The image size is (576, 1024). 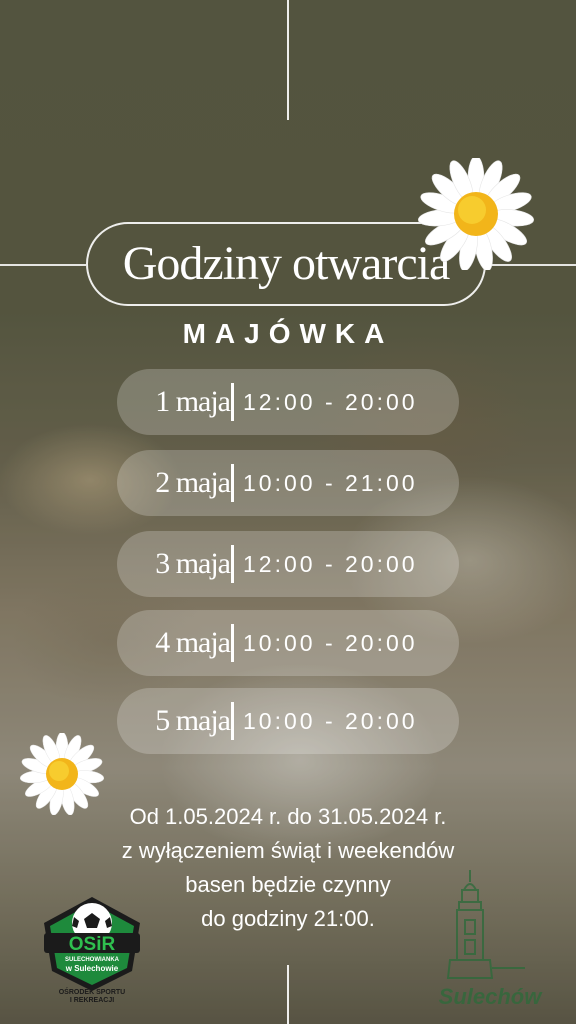 I want to click on schedule-row: 2 maja 10:00 - 21:00, so click(x=288, y=483).